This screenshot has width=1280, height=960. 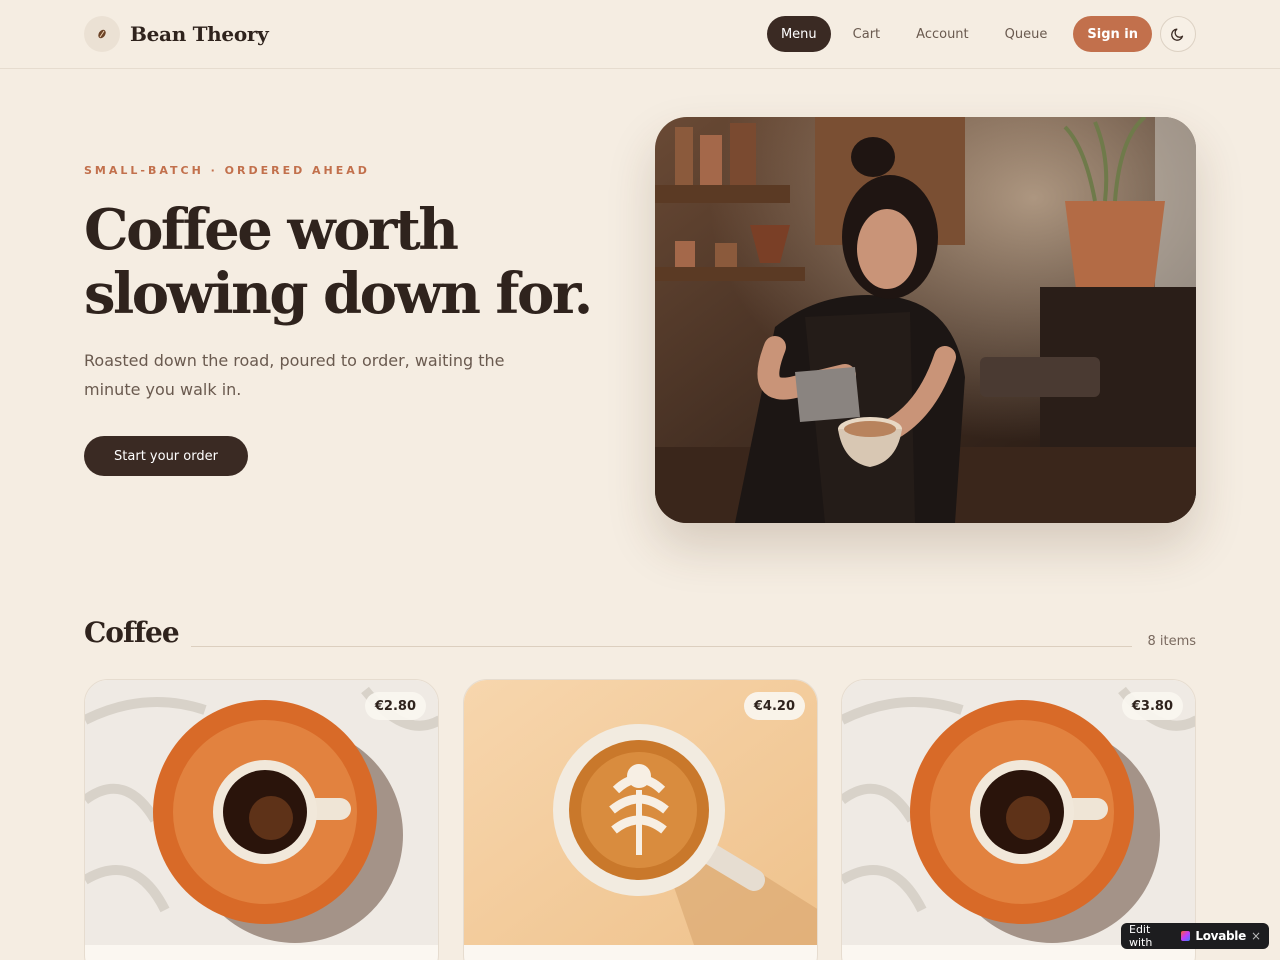 What do you see at coordinates (640, 819) in the screenshot?
I see `product-card: €4.20` at bounding box center [640, 819].